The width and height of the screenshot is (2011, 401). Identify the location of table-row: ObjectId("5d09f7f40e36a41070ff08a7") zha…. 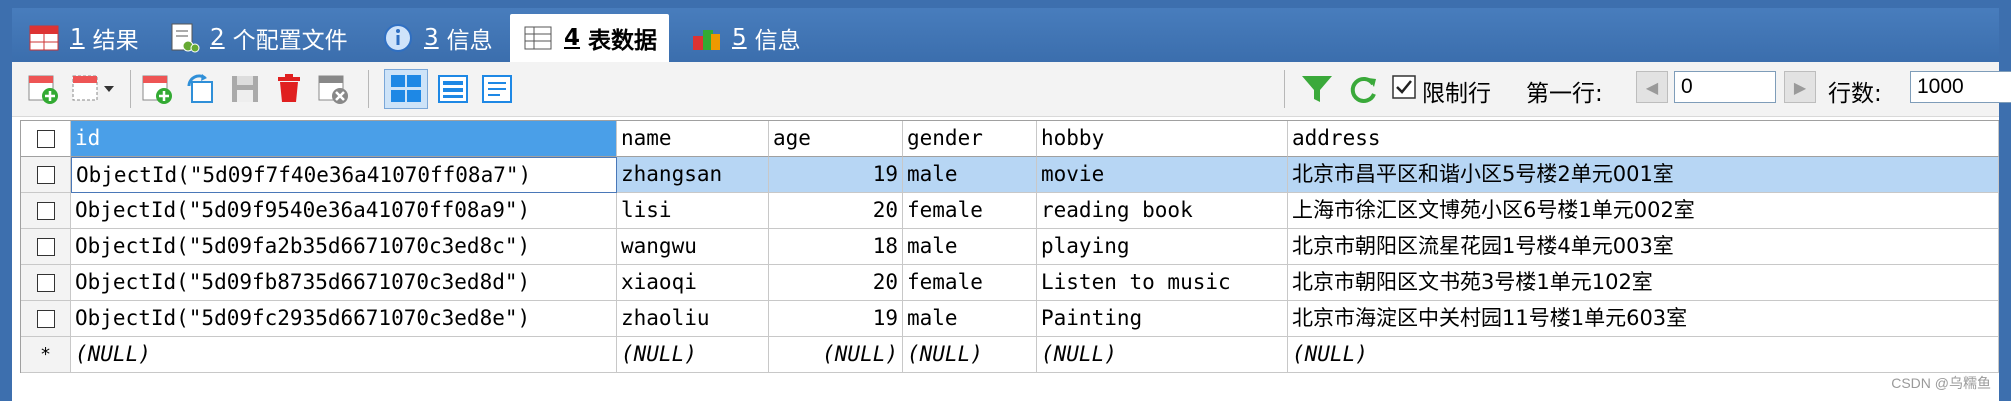
(1010, 175).